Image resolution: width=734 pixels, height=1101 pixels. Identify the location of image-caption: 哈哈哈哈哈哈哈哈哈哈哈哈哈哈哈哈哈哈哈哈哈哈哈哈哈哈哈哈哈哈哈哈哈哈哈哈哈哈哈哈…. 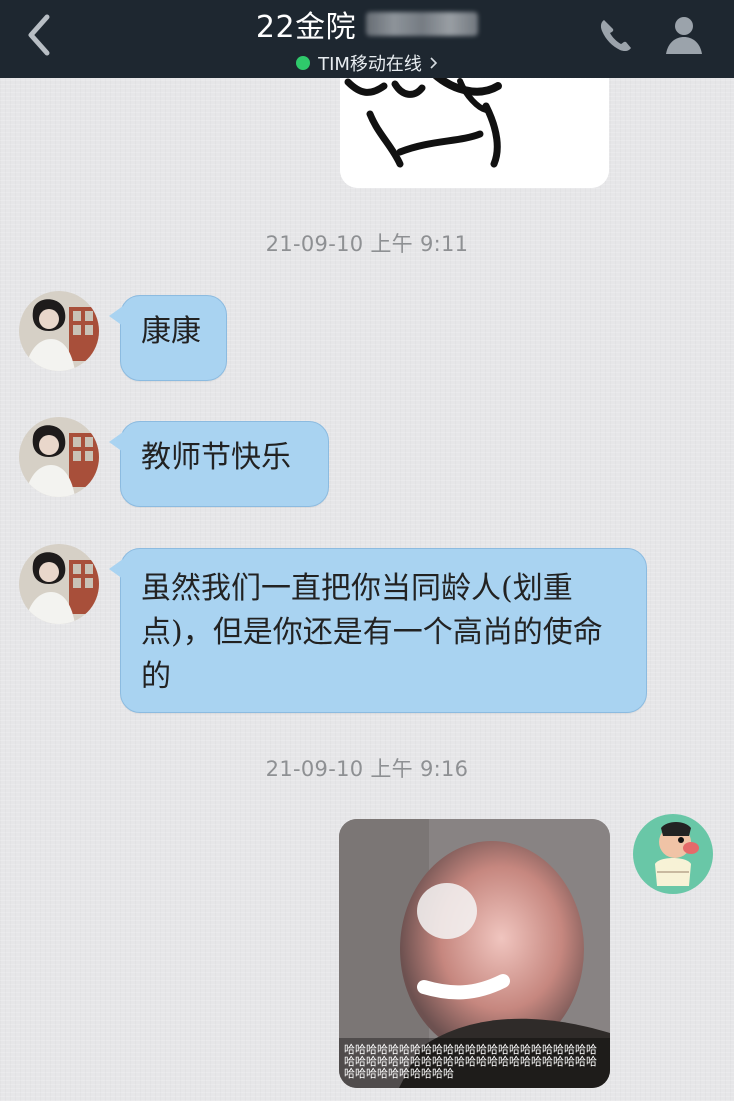
(474, 1063).